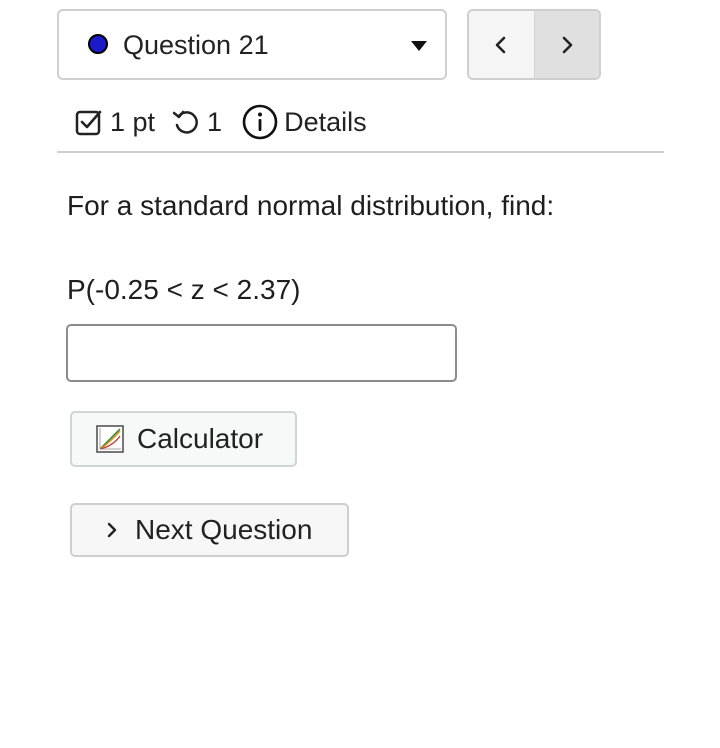  I want to click on question-status-dot, so click(98, 44).